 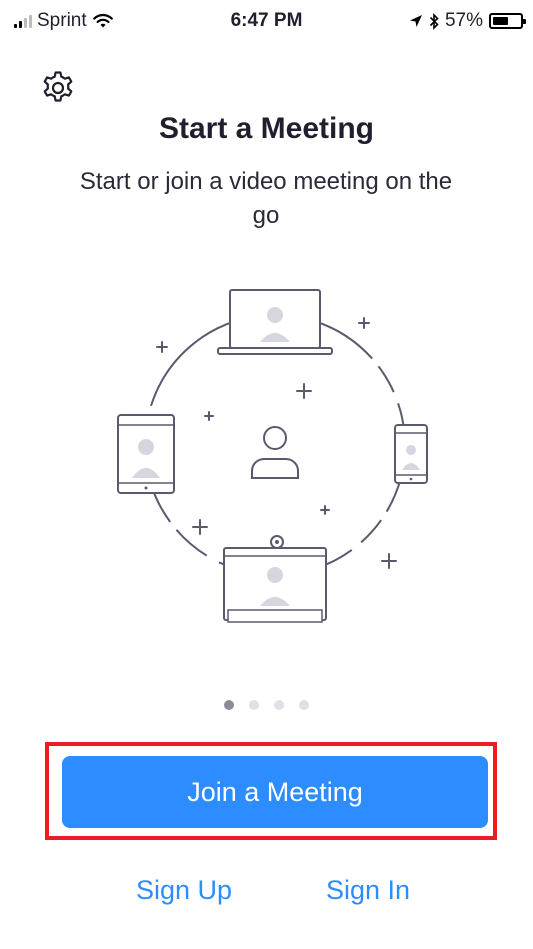 I want to click on status-right: 57%, so click(x=467, y=21).